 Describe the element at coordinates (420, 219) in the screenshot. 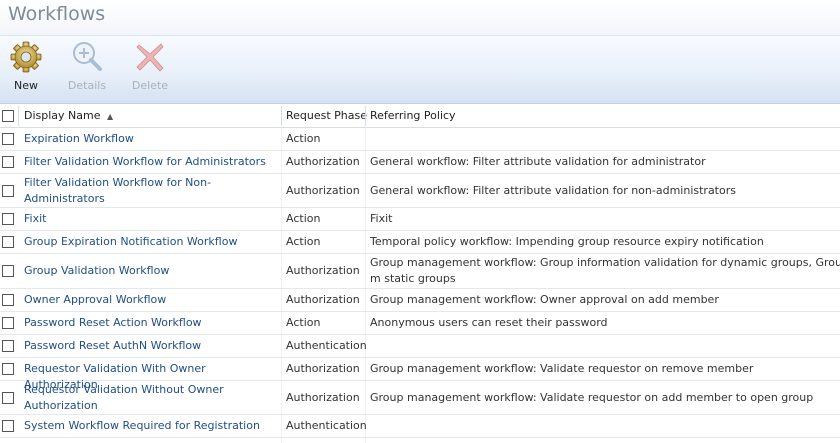

I see `table-row: Fixit Action Fixit` at that location.